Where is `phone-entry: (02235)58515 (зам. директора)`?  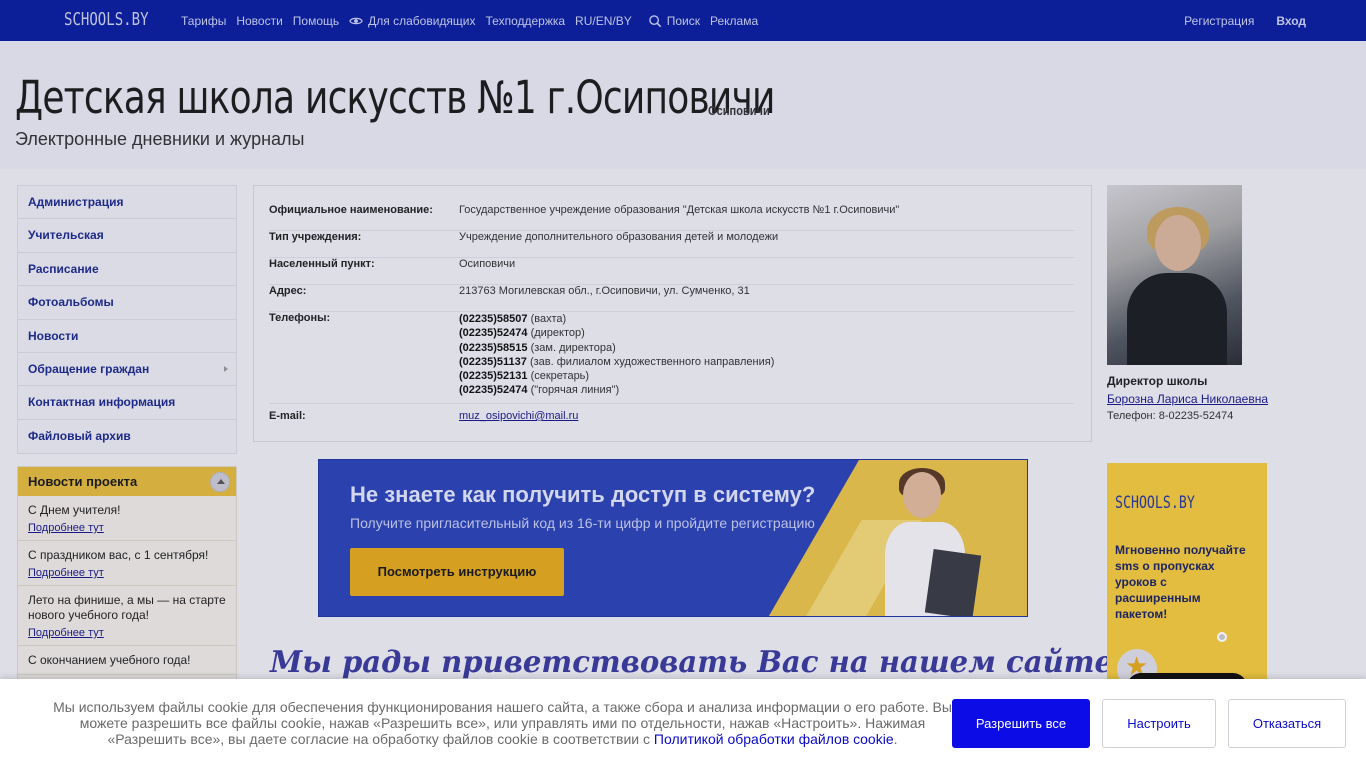
phone-entry: (02235)58515 (зам. директора) is located at coordinates (616, 348).